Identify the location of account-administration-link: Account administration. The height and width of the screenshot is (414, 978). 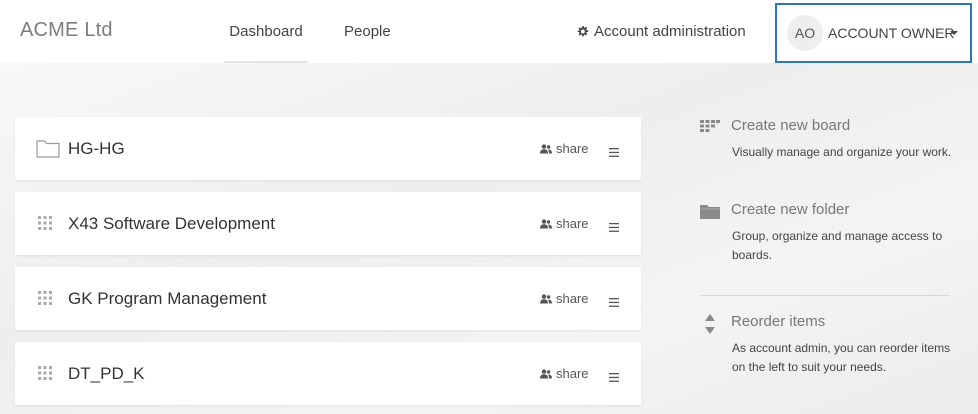
(661, 31).